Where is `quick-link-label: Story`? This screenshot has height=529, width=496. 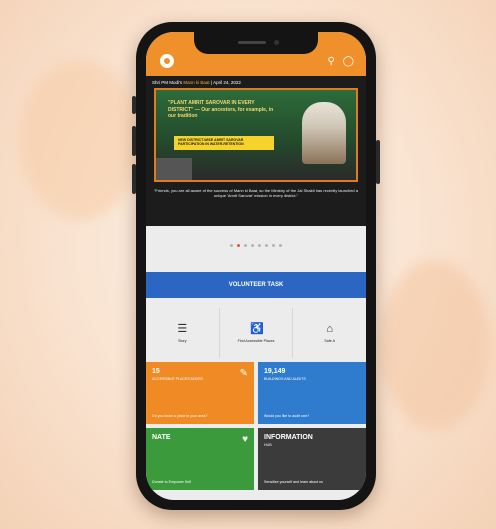
quick-link-label: Story is located at coordinates (182, 341).